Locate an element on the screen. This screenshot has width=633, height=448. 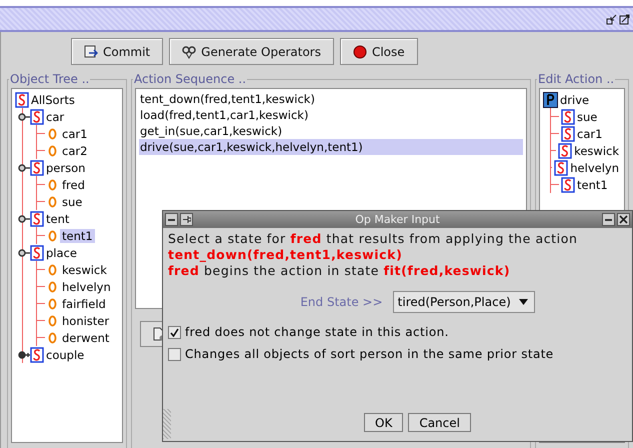
close-icon is located at coordinates (623, 219).